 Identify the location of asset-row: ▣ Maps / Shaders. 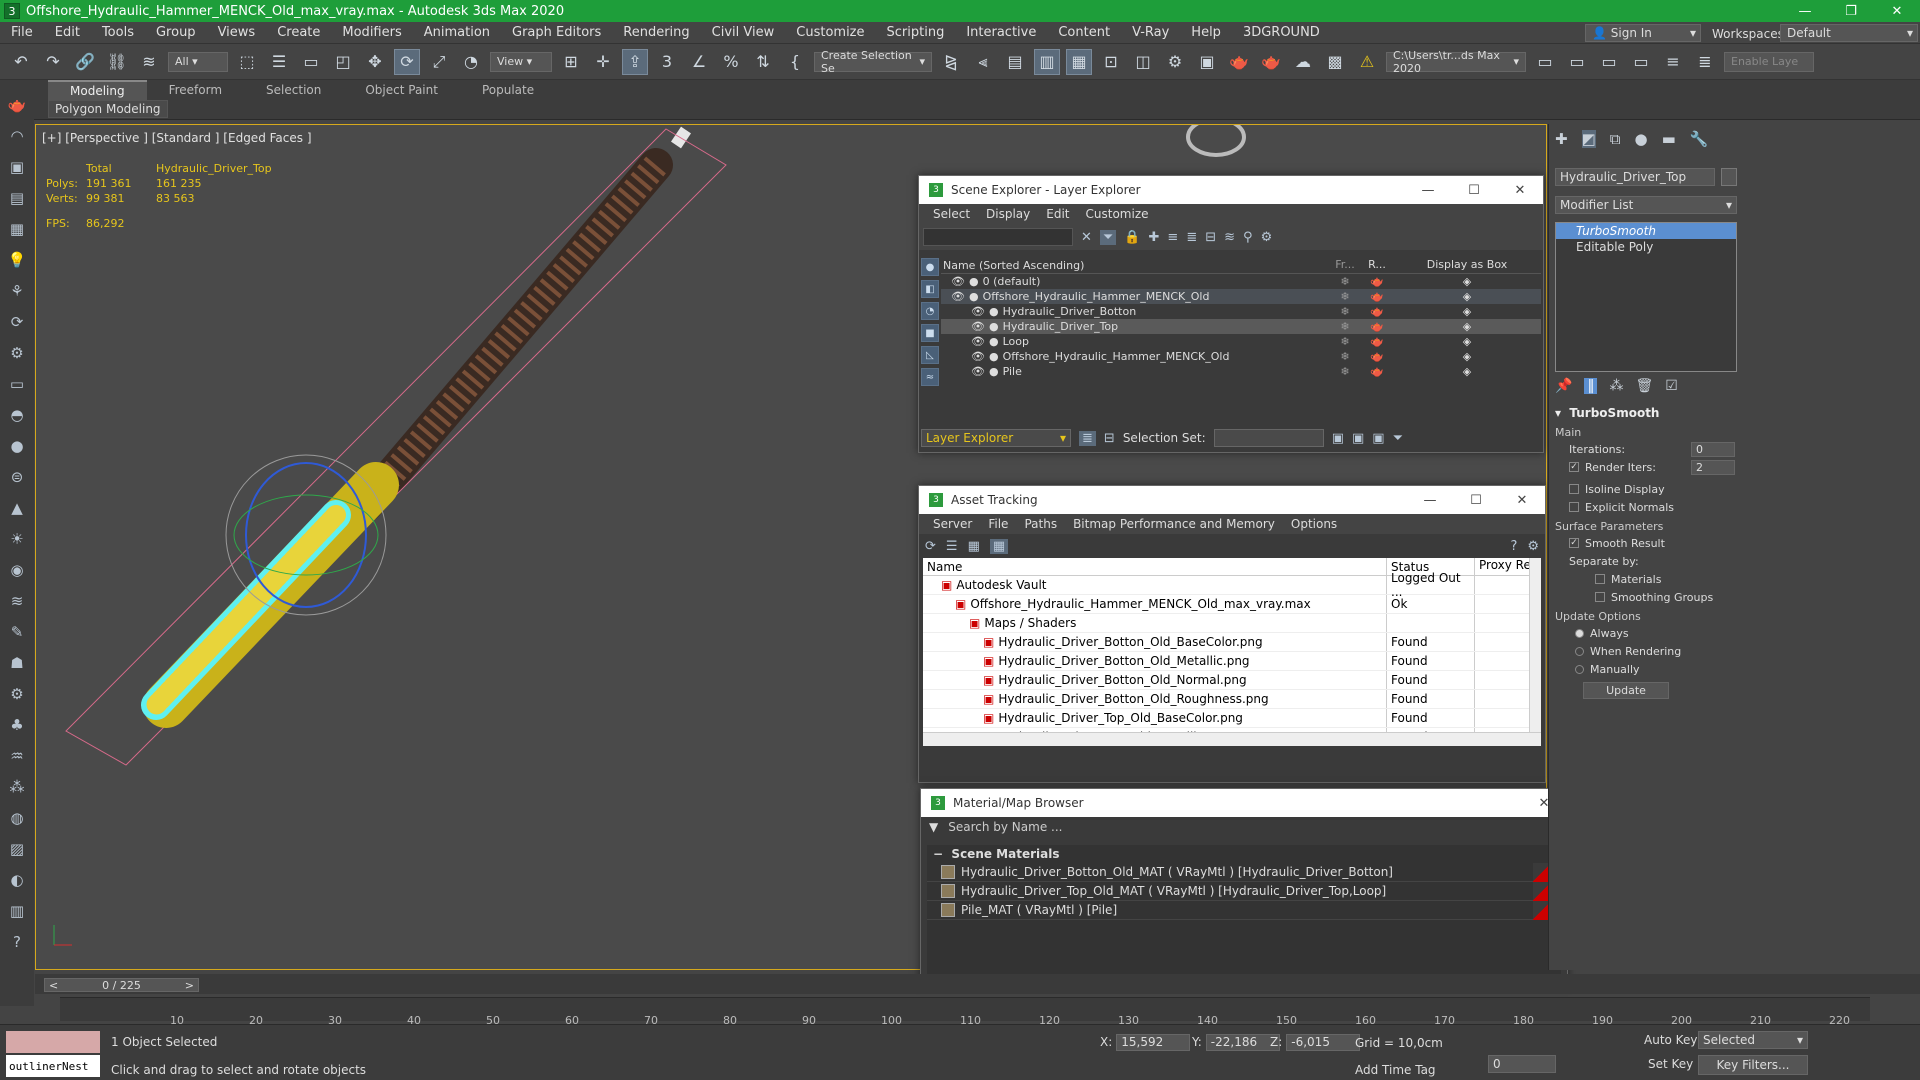
(1232, 623).